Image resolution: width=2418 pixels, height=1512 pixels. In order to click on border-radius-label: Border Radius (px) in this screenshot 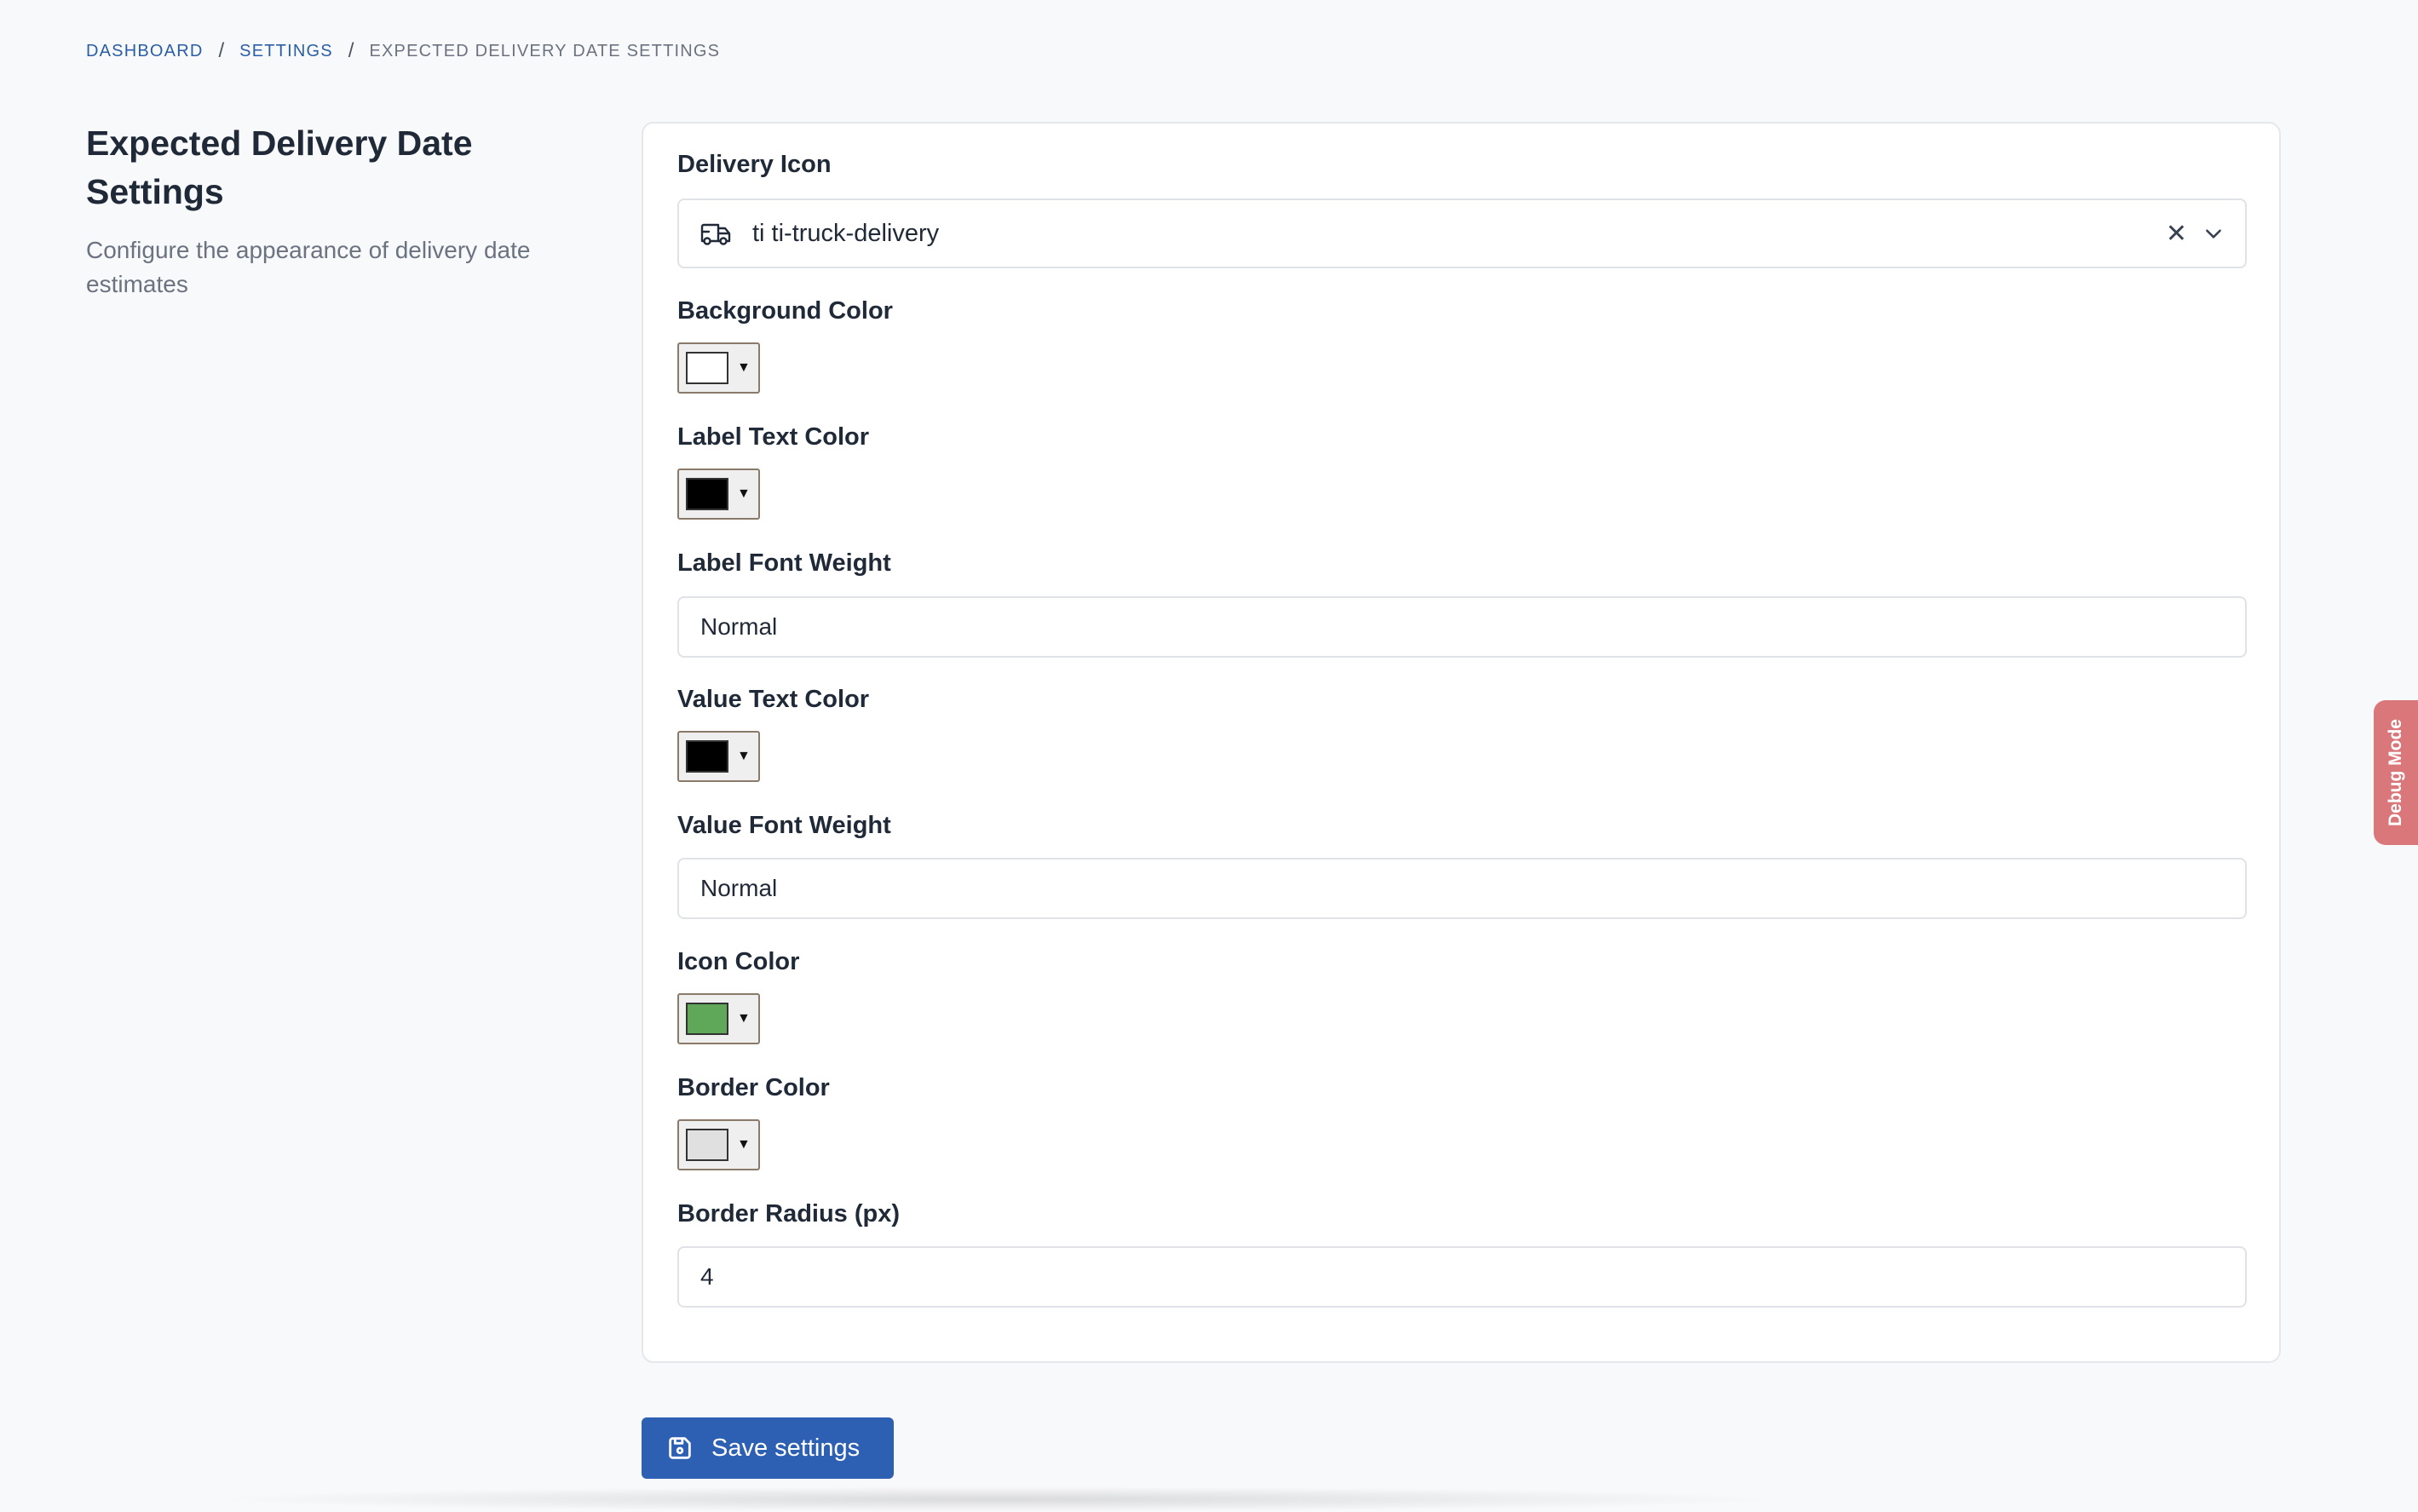, I will do `click(789, 1213)`.